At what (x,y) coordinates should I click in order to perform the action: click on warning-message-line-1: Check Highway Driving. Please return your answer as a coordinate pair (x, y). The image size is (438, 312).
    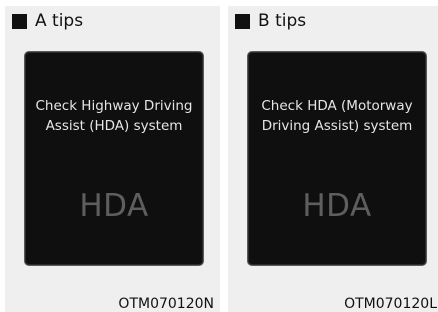
    Looking at the image, I should click on (114, 106).